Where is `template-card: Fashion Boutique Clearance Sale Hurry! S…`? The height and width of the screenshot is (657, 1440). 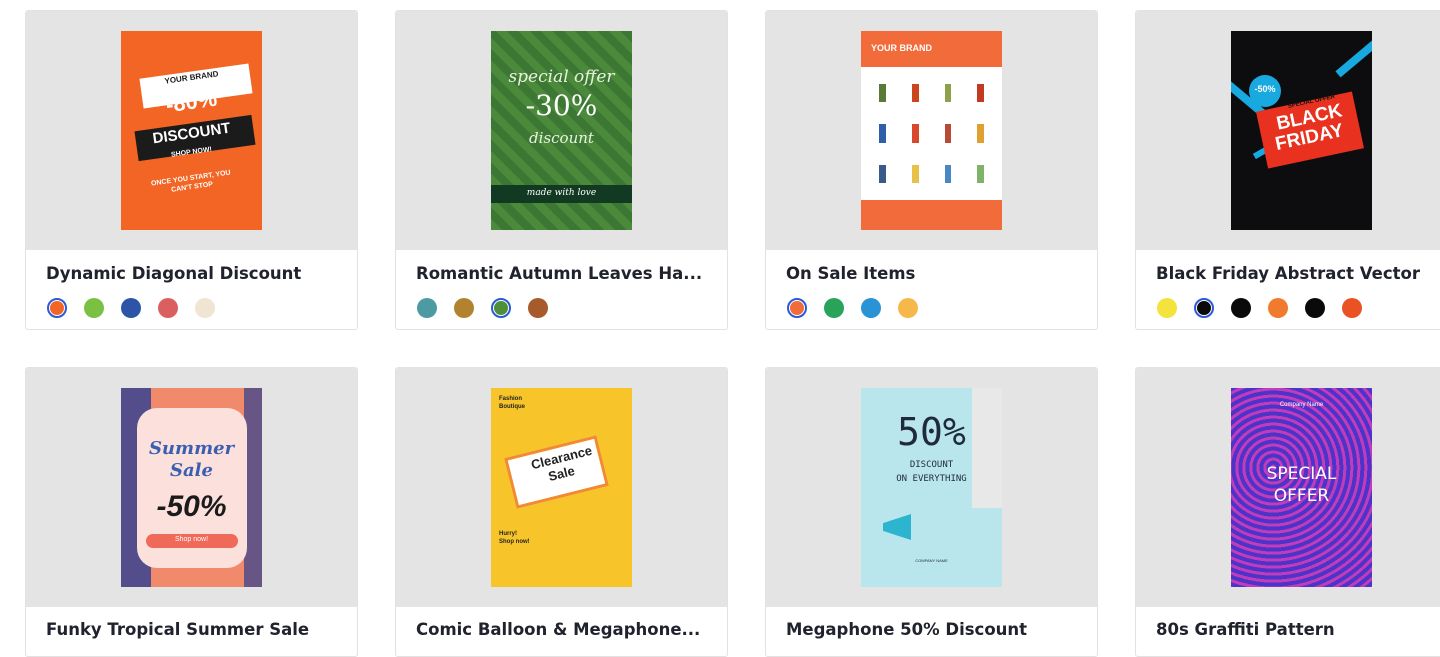
template-card: Fashion Boutique Clearance Sale Hurry! S… is located at coordinates (561, 512).